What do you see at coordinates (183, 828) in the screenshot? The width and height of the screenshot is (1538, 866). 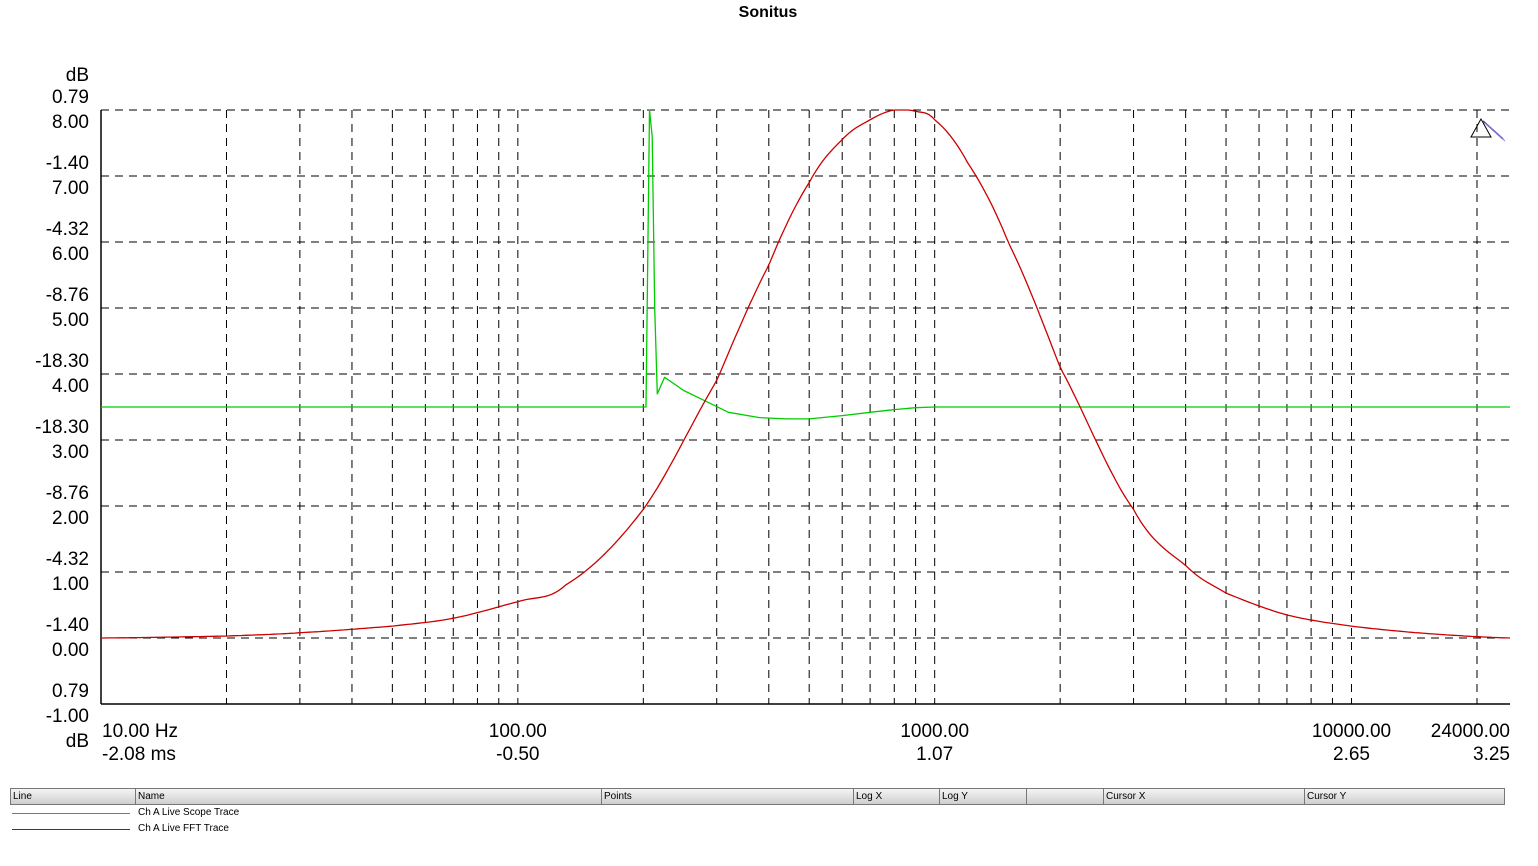 I see `legend-series-name: Ch A Live FFT Trace` at bounding box center [183, 828].